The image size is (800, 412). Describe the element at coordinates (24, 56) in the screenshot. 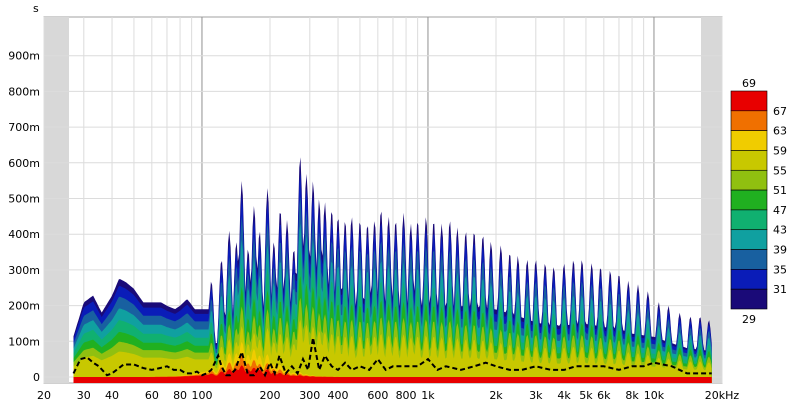

I see `y-tick-label: 900m` at that location.